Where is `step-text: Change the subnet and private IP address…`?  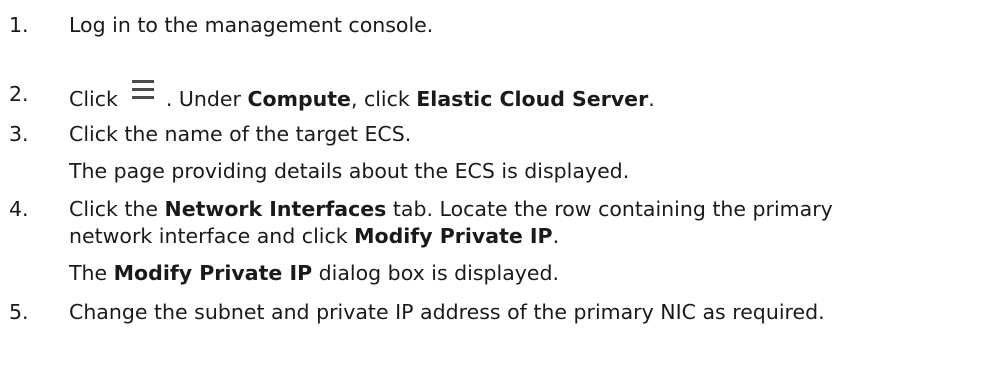
step-text: Change the subnet and private IP address… is located at coordinates (447, 312).